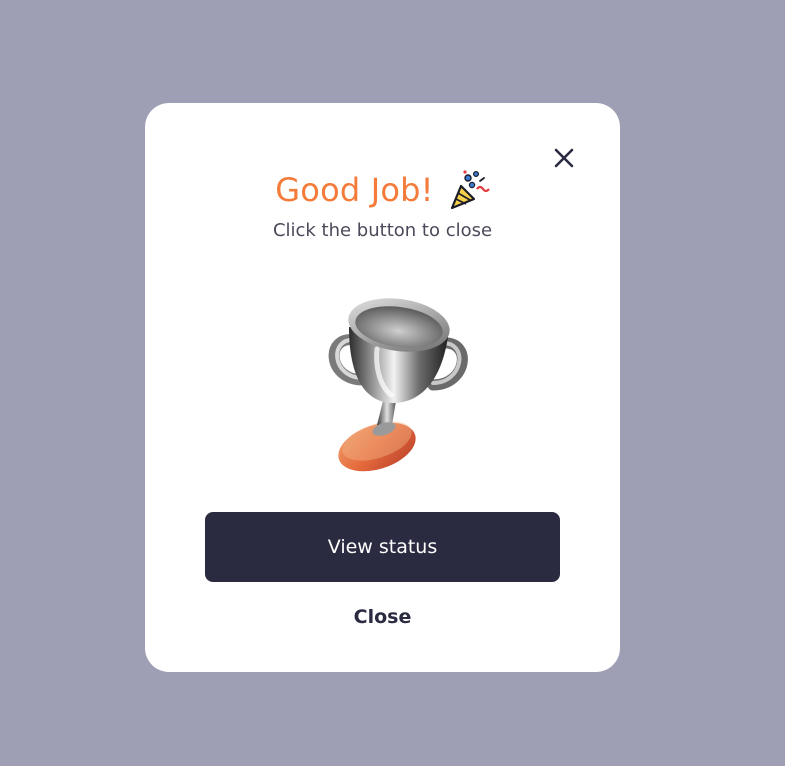  Describe the element at coordinates (382, 617) in the screenshot. I see `close-button: Close` at that location.